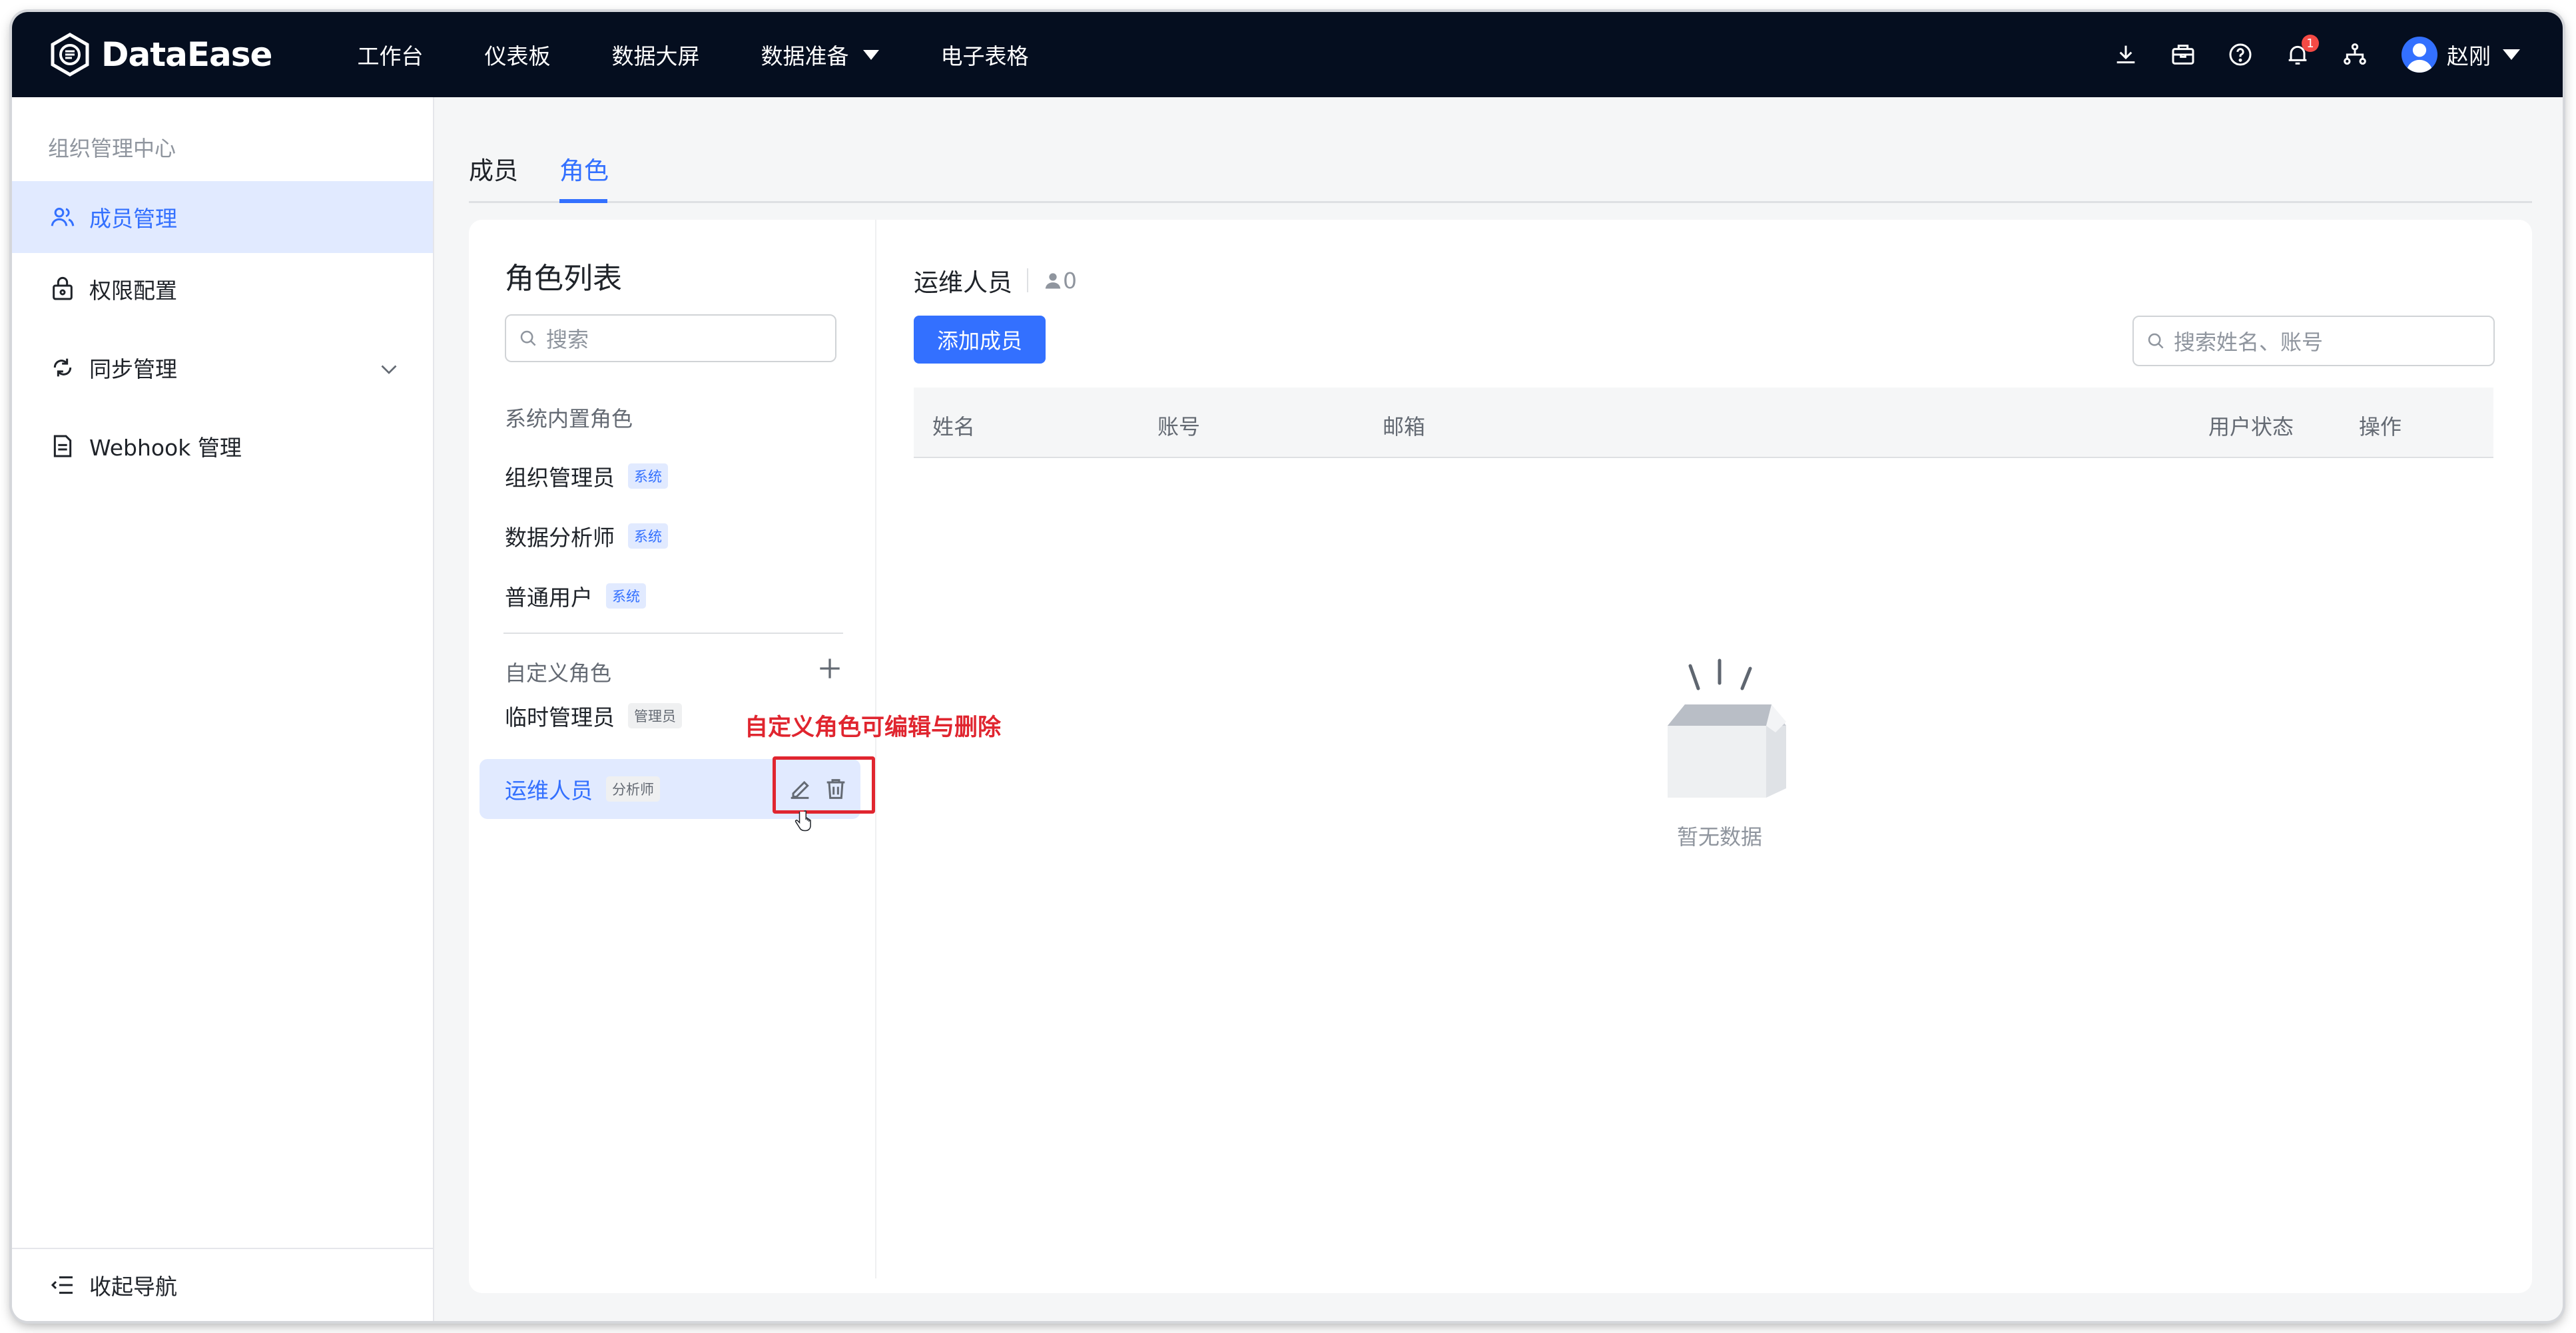  Describe the element at coordinates (984, 55) in the screenshot. I see `nav-item-spreadsheet: 电子表格` at that location.